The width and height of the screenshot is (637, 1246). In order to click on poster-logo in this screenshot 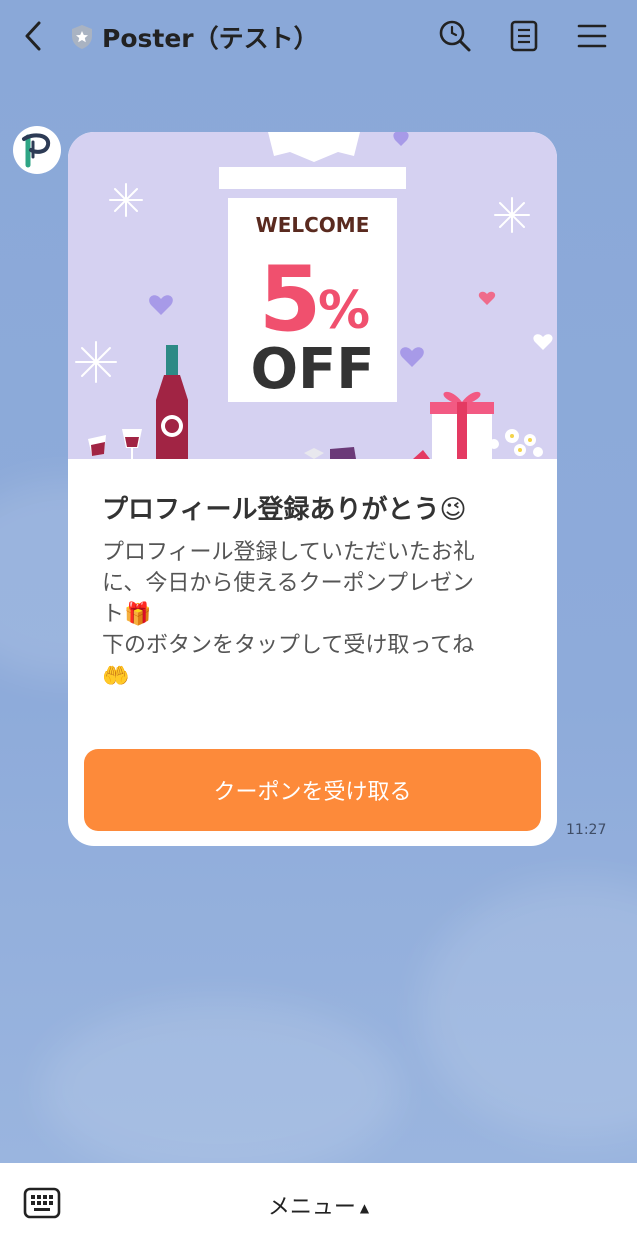, I will do `click(36, 150)`.